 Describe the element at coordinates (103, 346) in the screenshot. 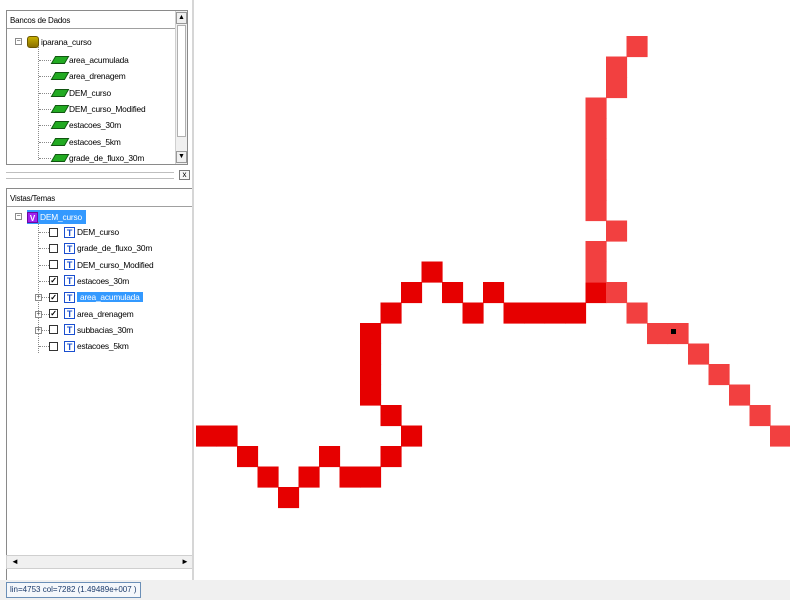

I see `theme-label: estacoes_5km` at that location.